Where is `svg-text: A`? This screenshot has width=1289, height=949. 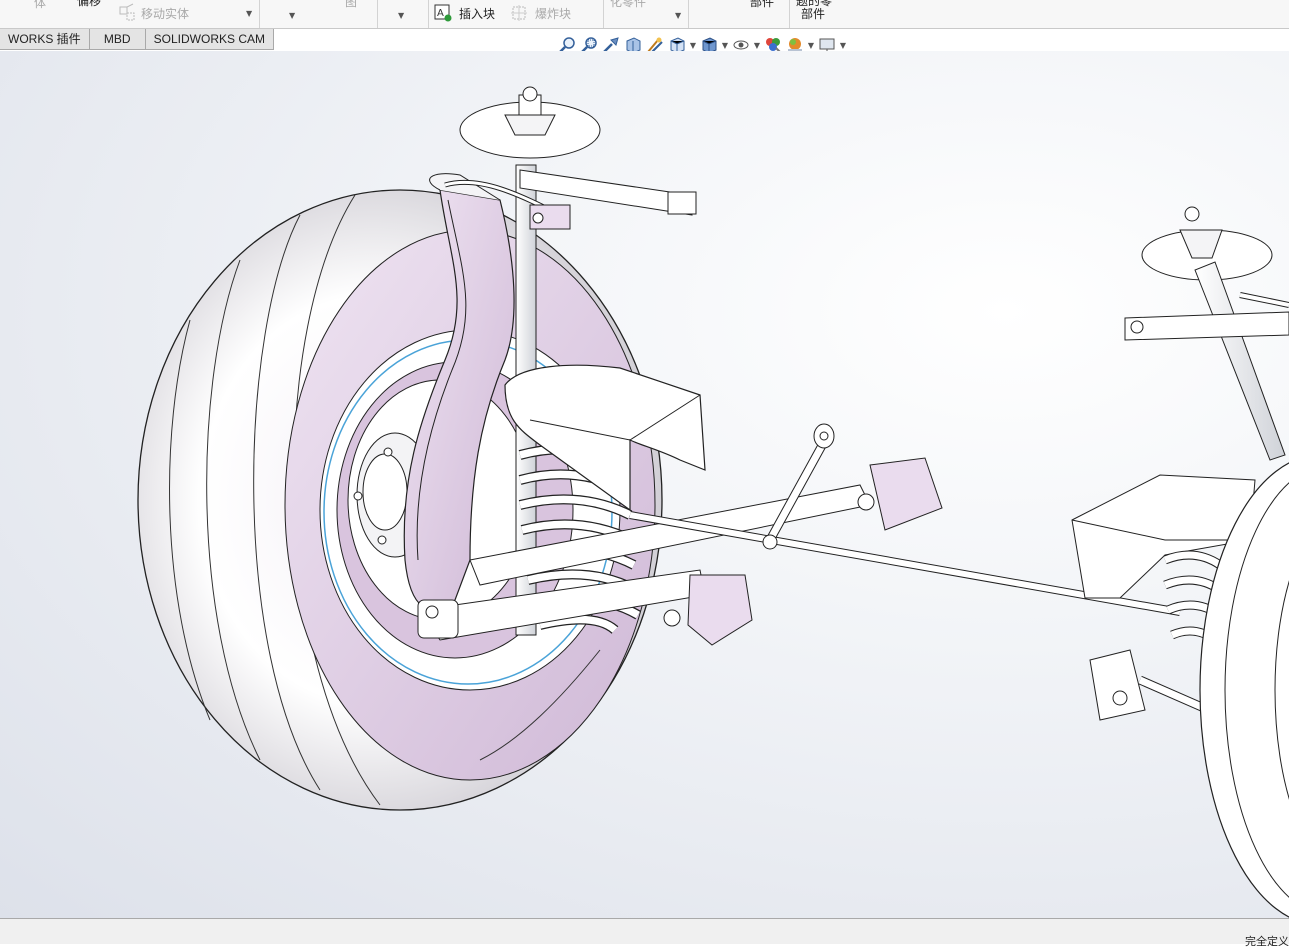
svg-text: A is located at coordinates (440, 13).